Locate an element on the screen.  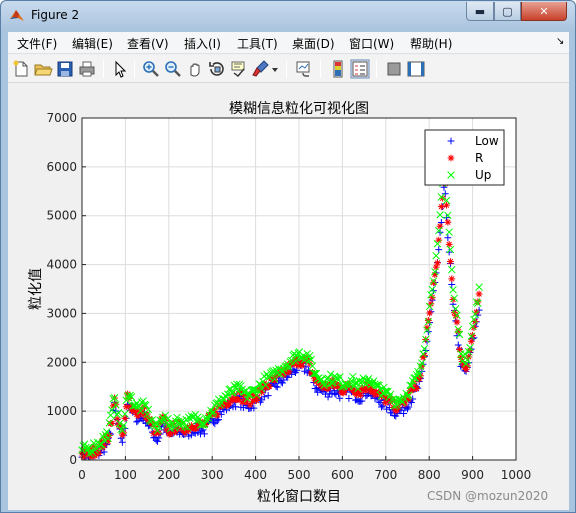
minimize-icon: ▬ is located at coordinates (480, 11).